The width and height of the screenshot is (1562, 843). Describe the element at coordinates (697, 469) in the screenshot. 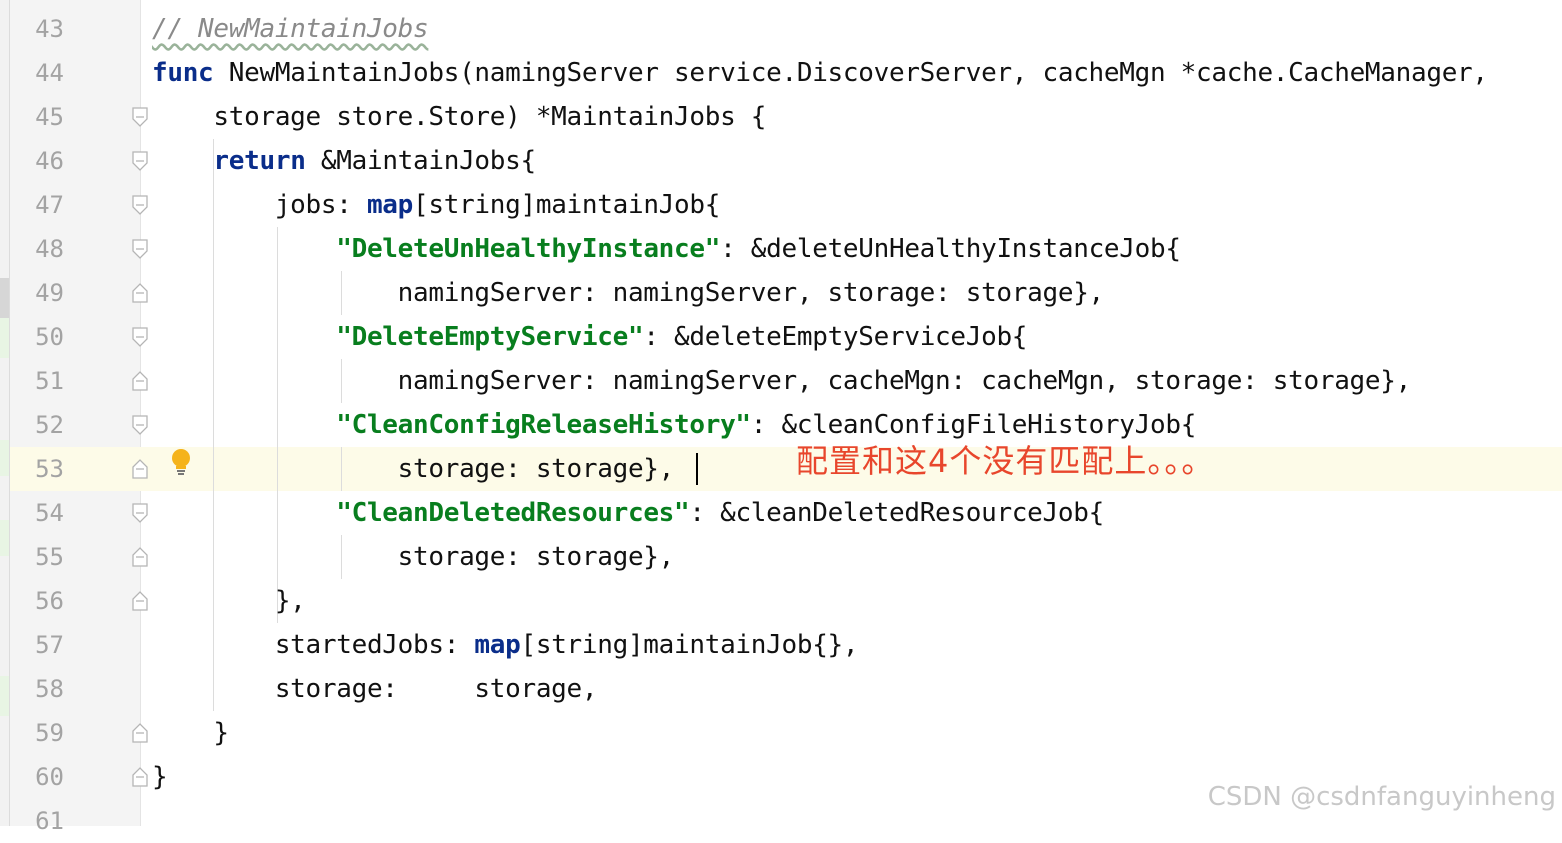

I see `text-caret` at that location.